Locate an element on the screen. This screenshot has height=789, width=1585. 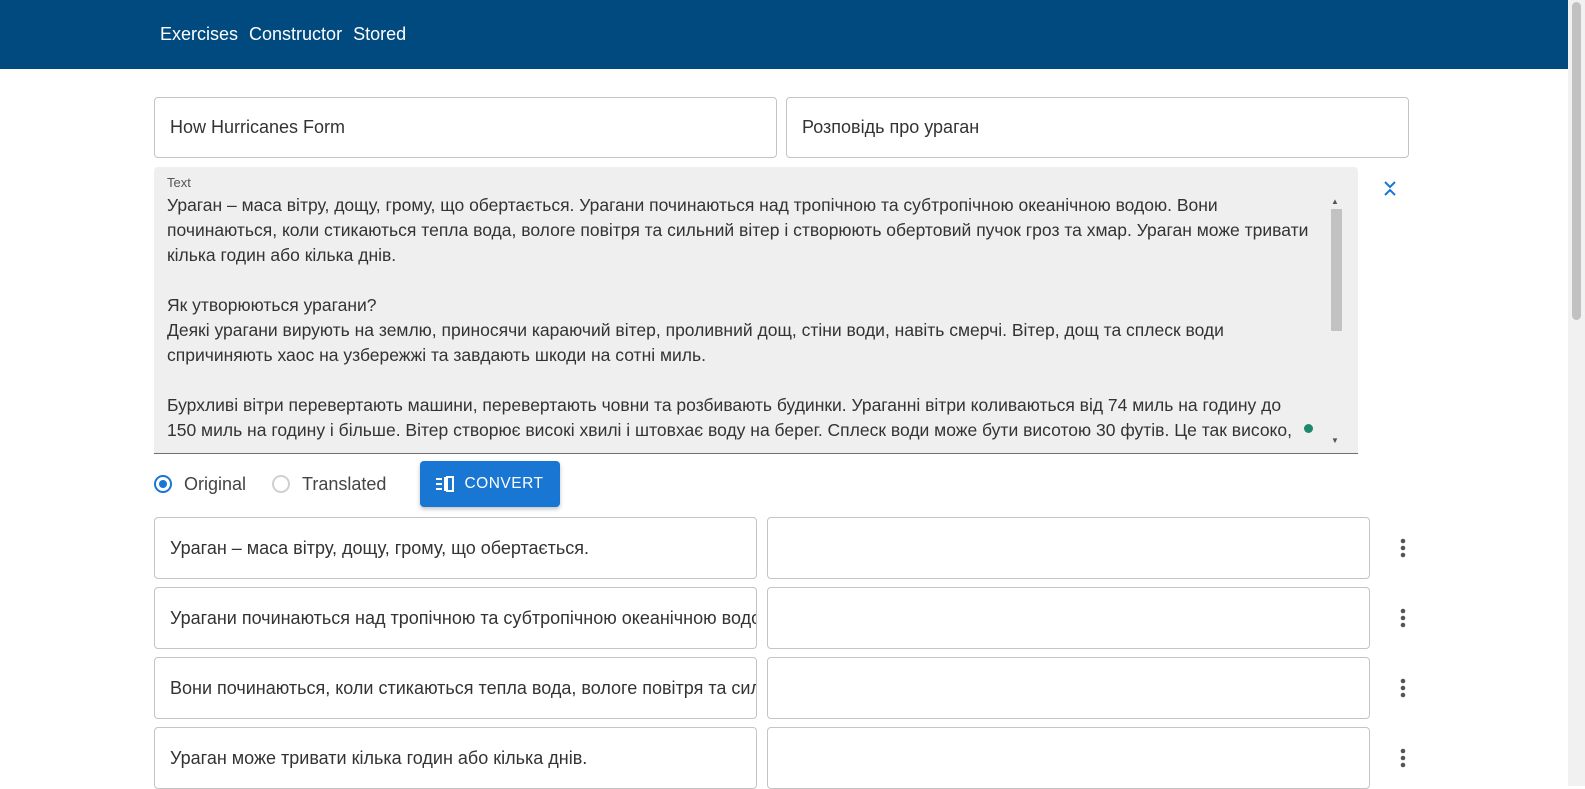
convert-button: CONVERT is located at coordinates (490, 484).